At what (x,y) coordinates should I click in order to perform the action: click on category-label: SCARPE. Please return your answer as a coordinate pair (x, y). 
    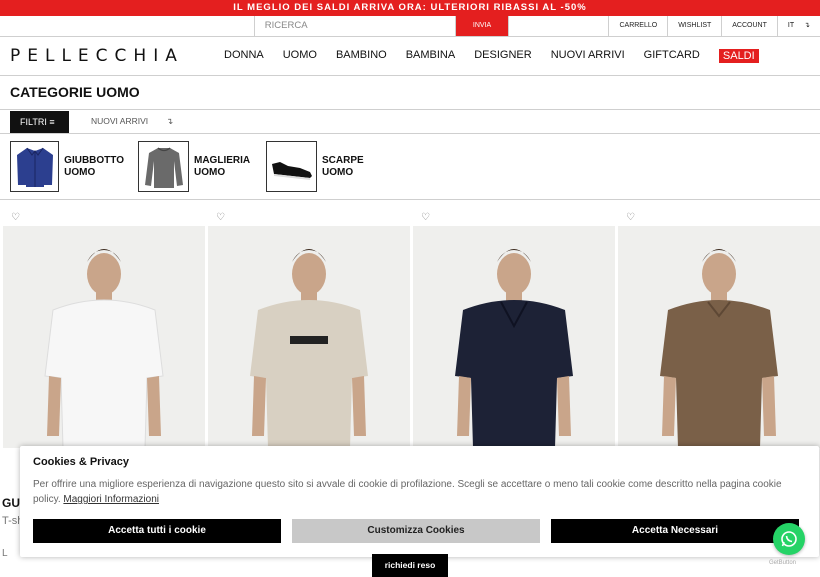
    Looking at the image, I should click on (343, 160).